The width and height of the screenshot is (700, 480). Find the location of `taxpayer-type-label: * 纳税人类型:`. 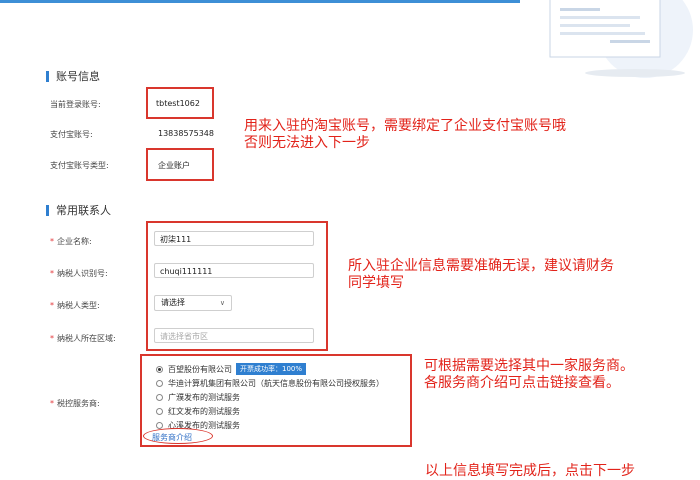

taxpayer-type-label: * 纳税人类型: is located at coordinates (75, 305).